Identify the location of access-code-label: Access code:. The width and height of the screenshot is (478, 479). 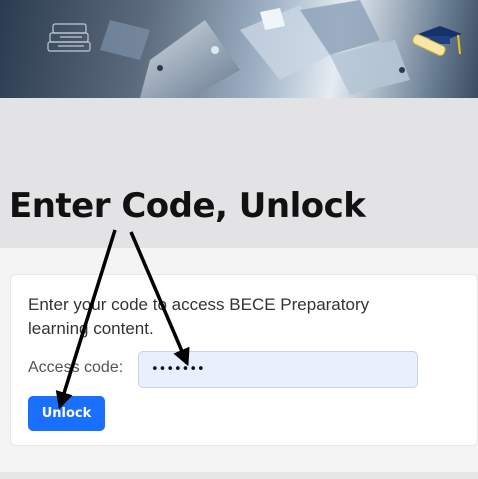
(76, 367).